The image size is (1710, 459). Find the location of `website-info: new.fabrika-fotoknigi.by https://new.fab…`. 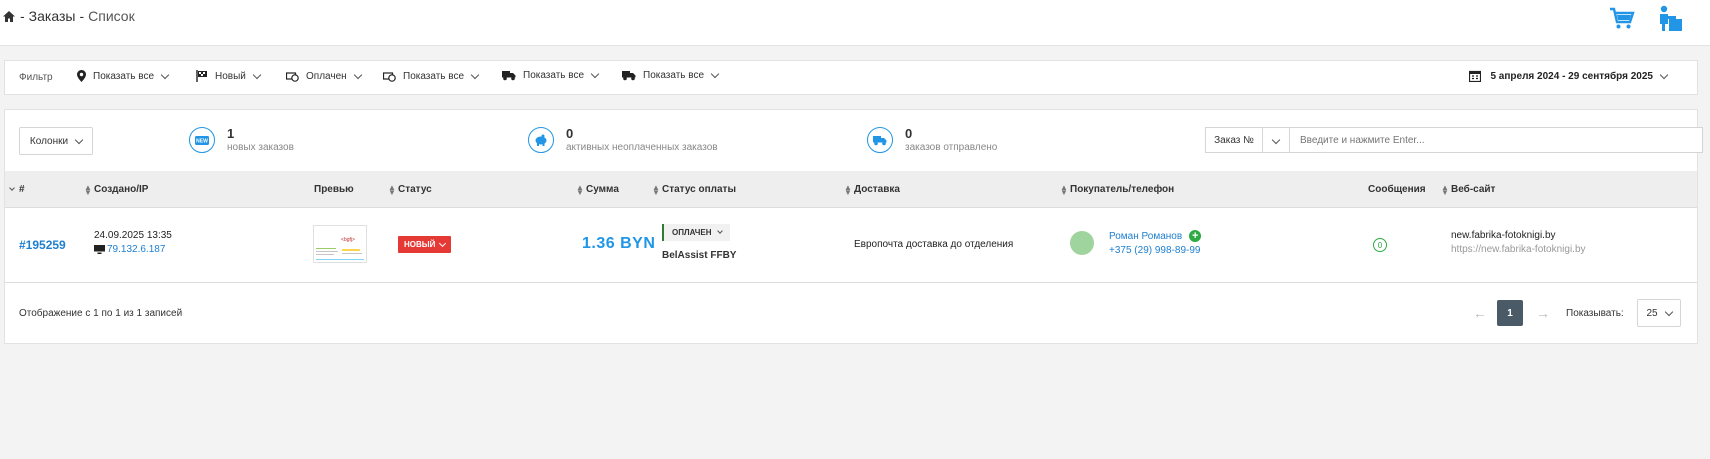

website-info: new.fabrika-fotoknigi.by https://new.fab… is located at coordinates (1518, 242).